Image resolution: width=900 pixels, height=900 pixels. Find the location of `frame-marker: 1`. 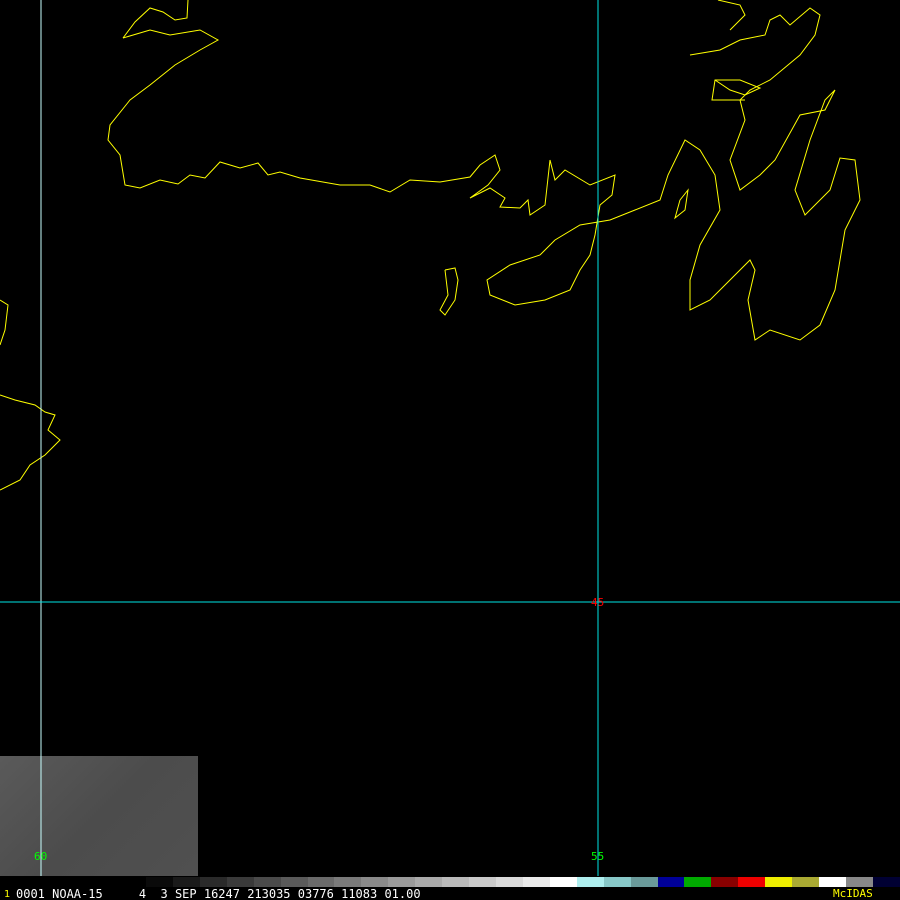

frame-marker: 1 is located at coordinates (7, 894).